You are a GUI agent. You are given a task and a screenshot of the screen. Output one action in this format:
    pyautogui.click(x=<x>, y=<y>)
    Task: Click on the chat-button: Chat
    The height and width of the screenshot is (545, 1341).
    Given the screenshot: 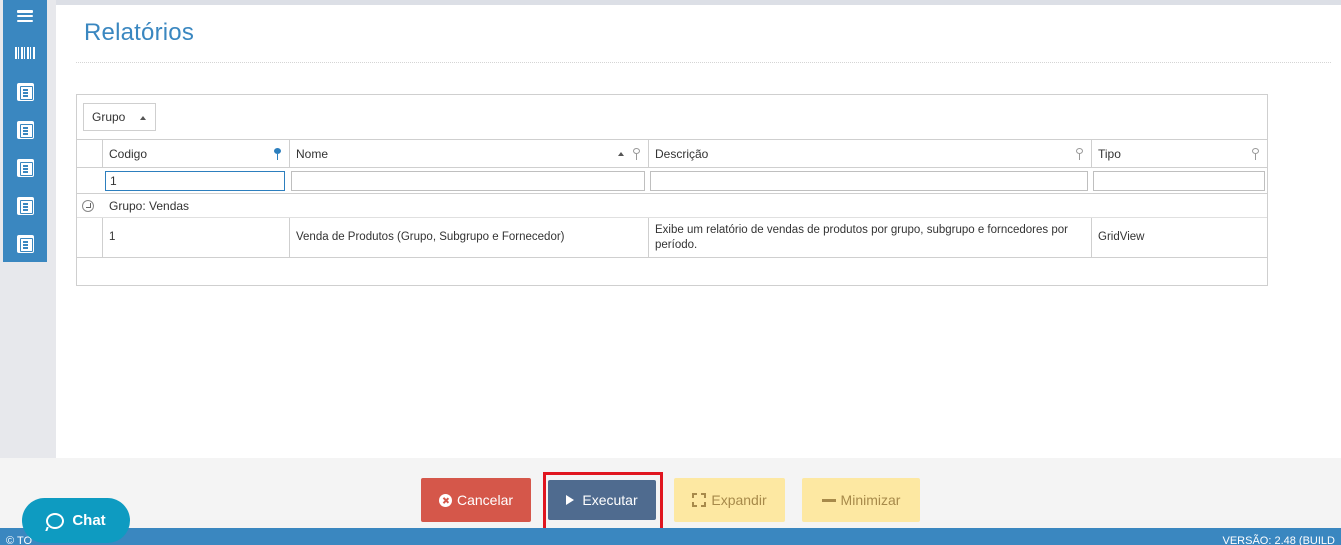 What is the action you would take?
    pyautogui.click(x=76, y=520)
    